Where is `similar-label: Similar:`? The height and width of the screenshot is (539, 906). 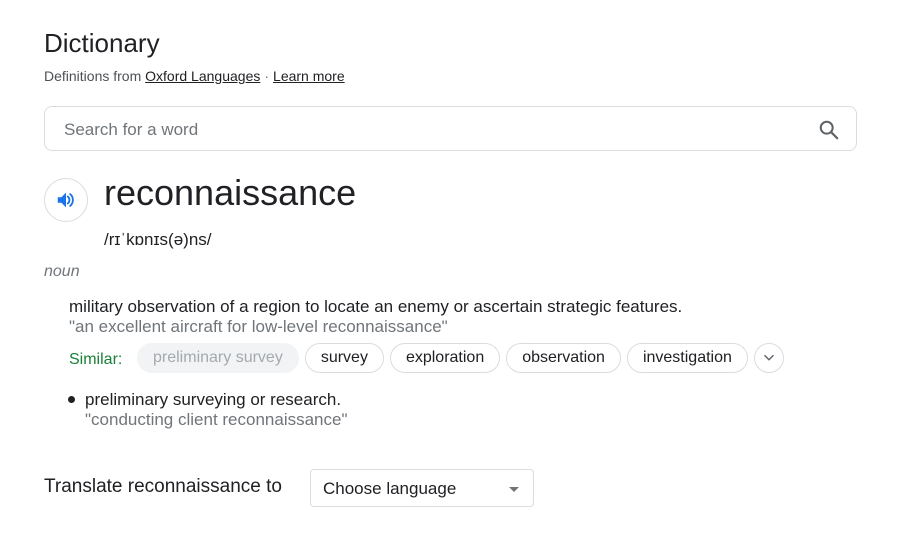 similar-label: Similar: is located at coordinates (96, 359).